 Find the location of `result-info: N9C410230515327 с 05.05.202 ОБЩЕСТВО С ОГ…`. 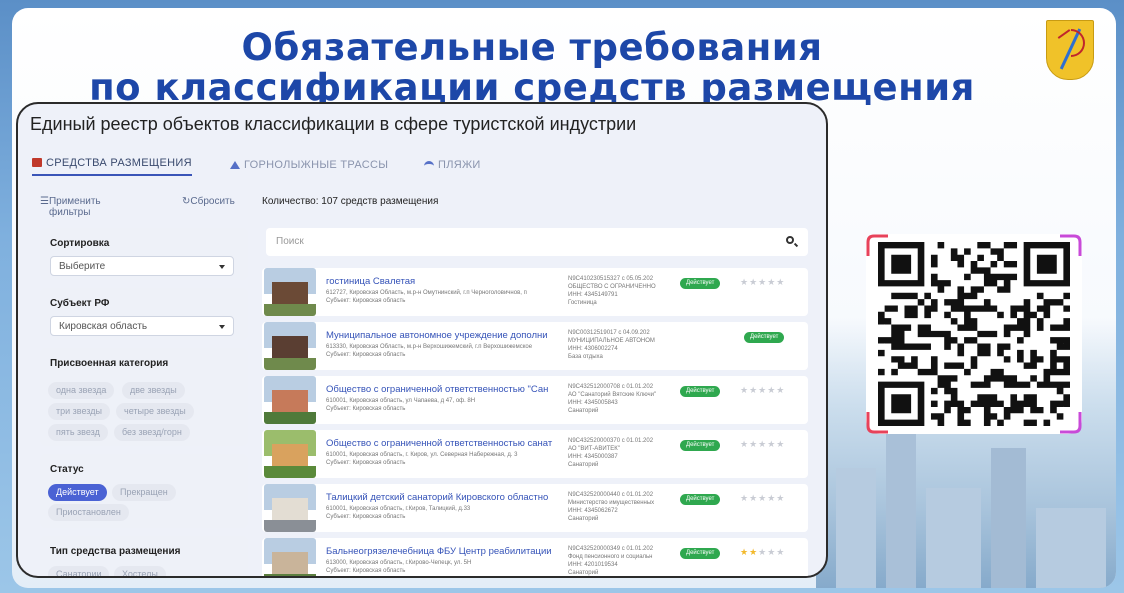

result-info: N9C410230515327 с 05.05.202 ОБЩЕСТВО С ОГ… is located at coordinates (612, 291).